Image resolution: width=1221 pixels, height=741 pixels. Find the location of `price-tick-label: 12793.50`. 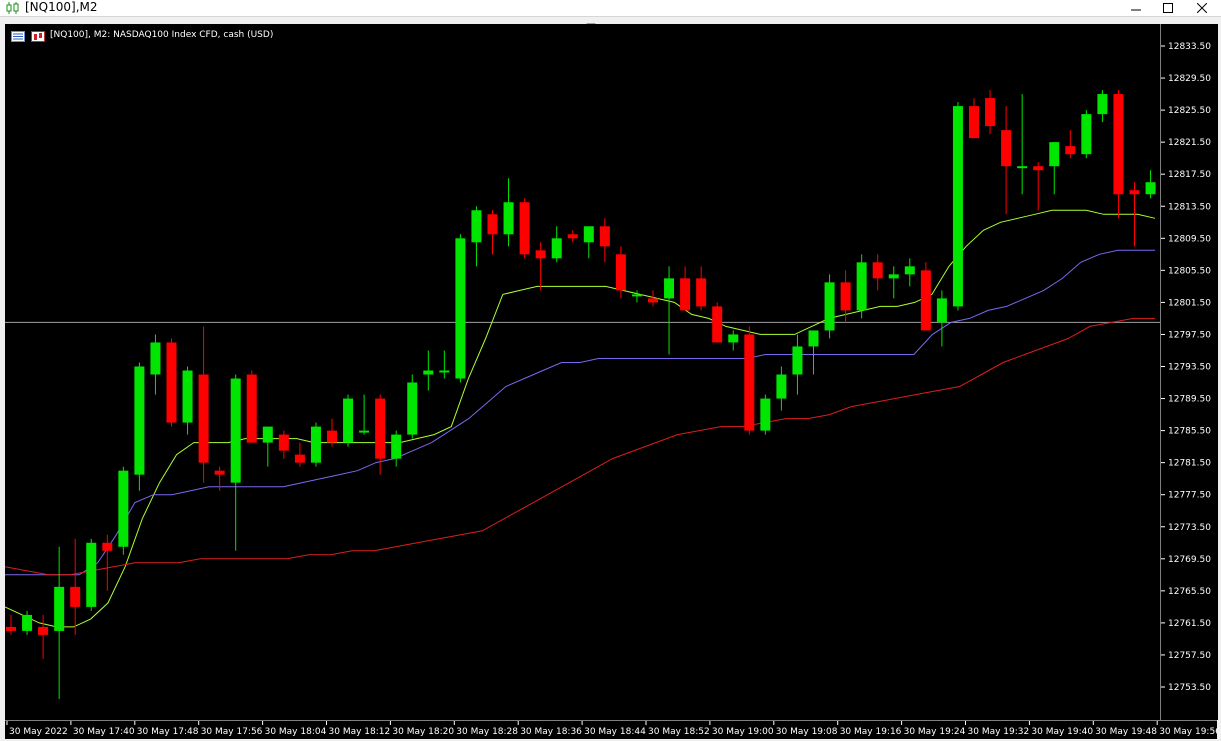

price-tick-label: 12793.50 is located at coordinates (1189, 368).